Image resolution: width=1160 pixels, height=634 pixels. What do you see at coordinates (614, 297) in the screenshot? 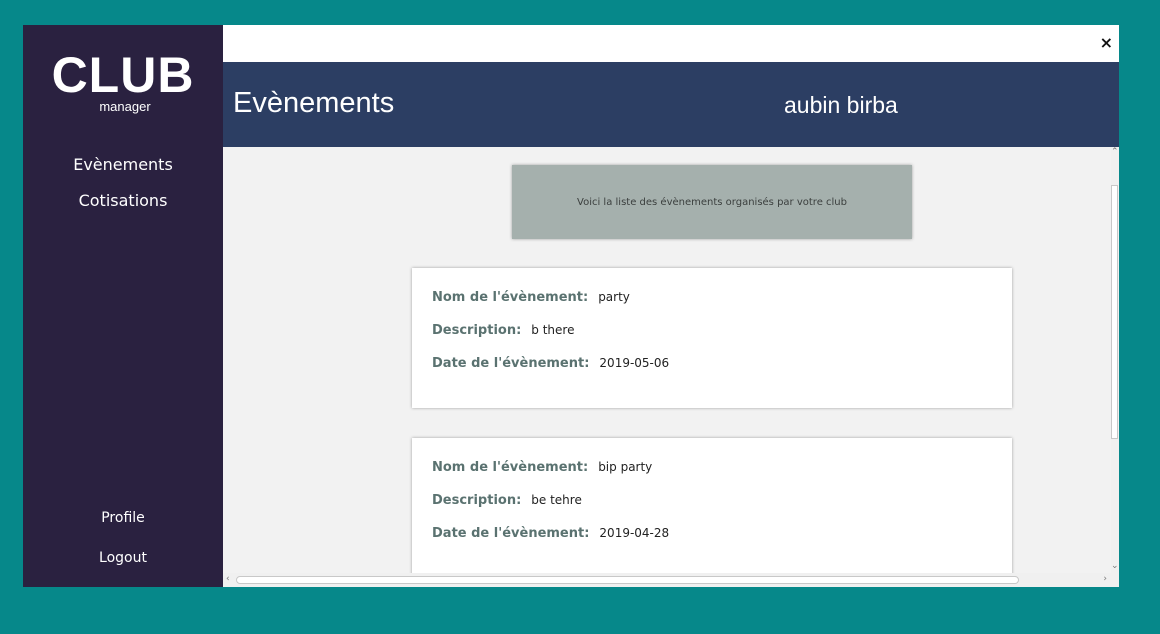
I see `event-name-value: party` at bounding box center [614, 297].